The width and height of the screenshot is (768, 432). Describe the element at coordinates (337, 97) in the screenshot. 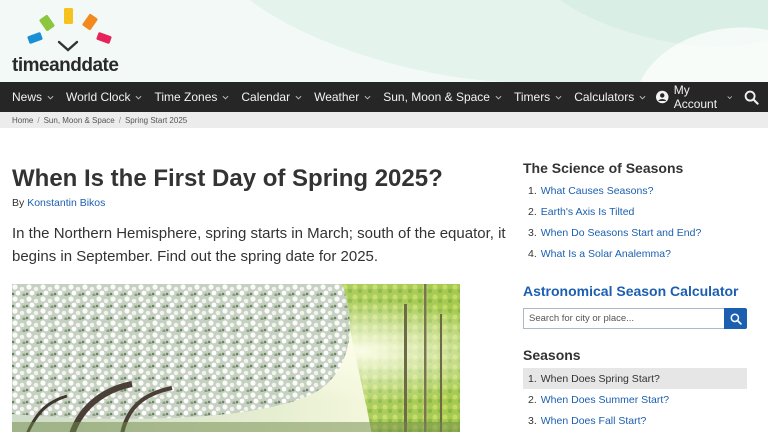

I see `nav-item-label: Weather` at that location.